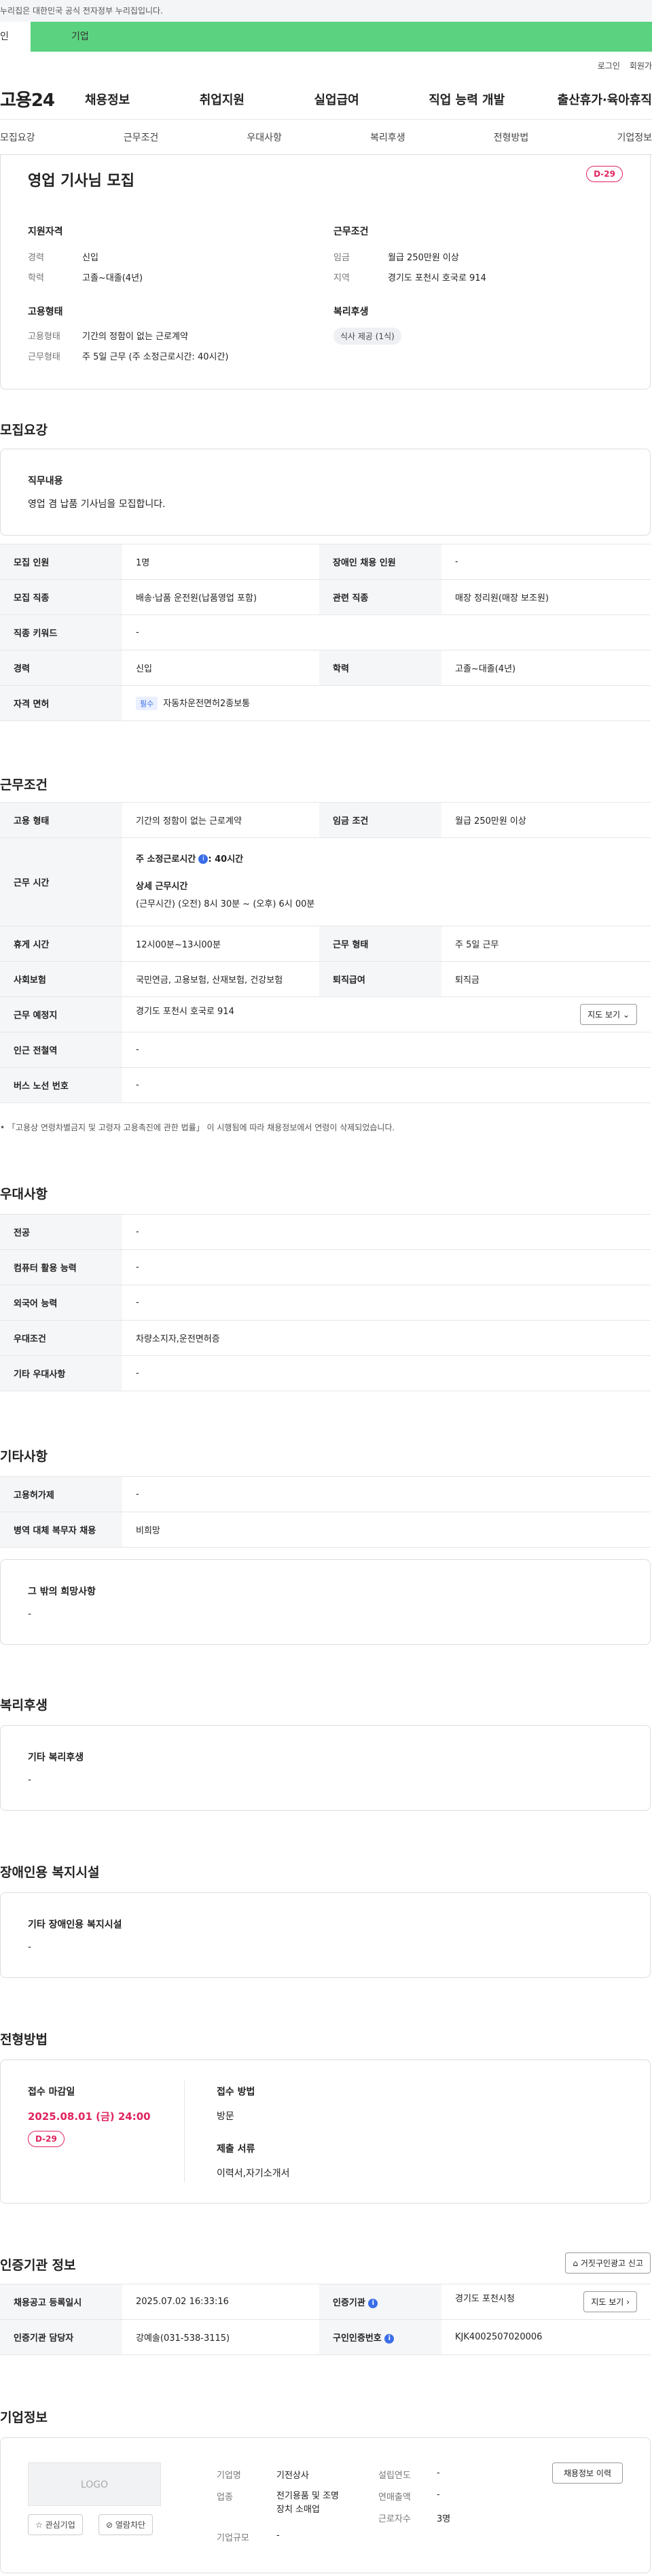 The height and width of the screenshot is (2576, 652). I want to click on duty-title: 직무내용, so click(45, 481).